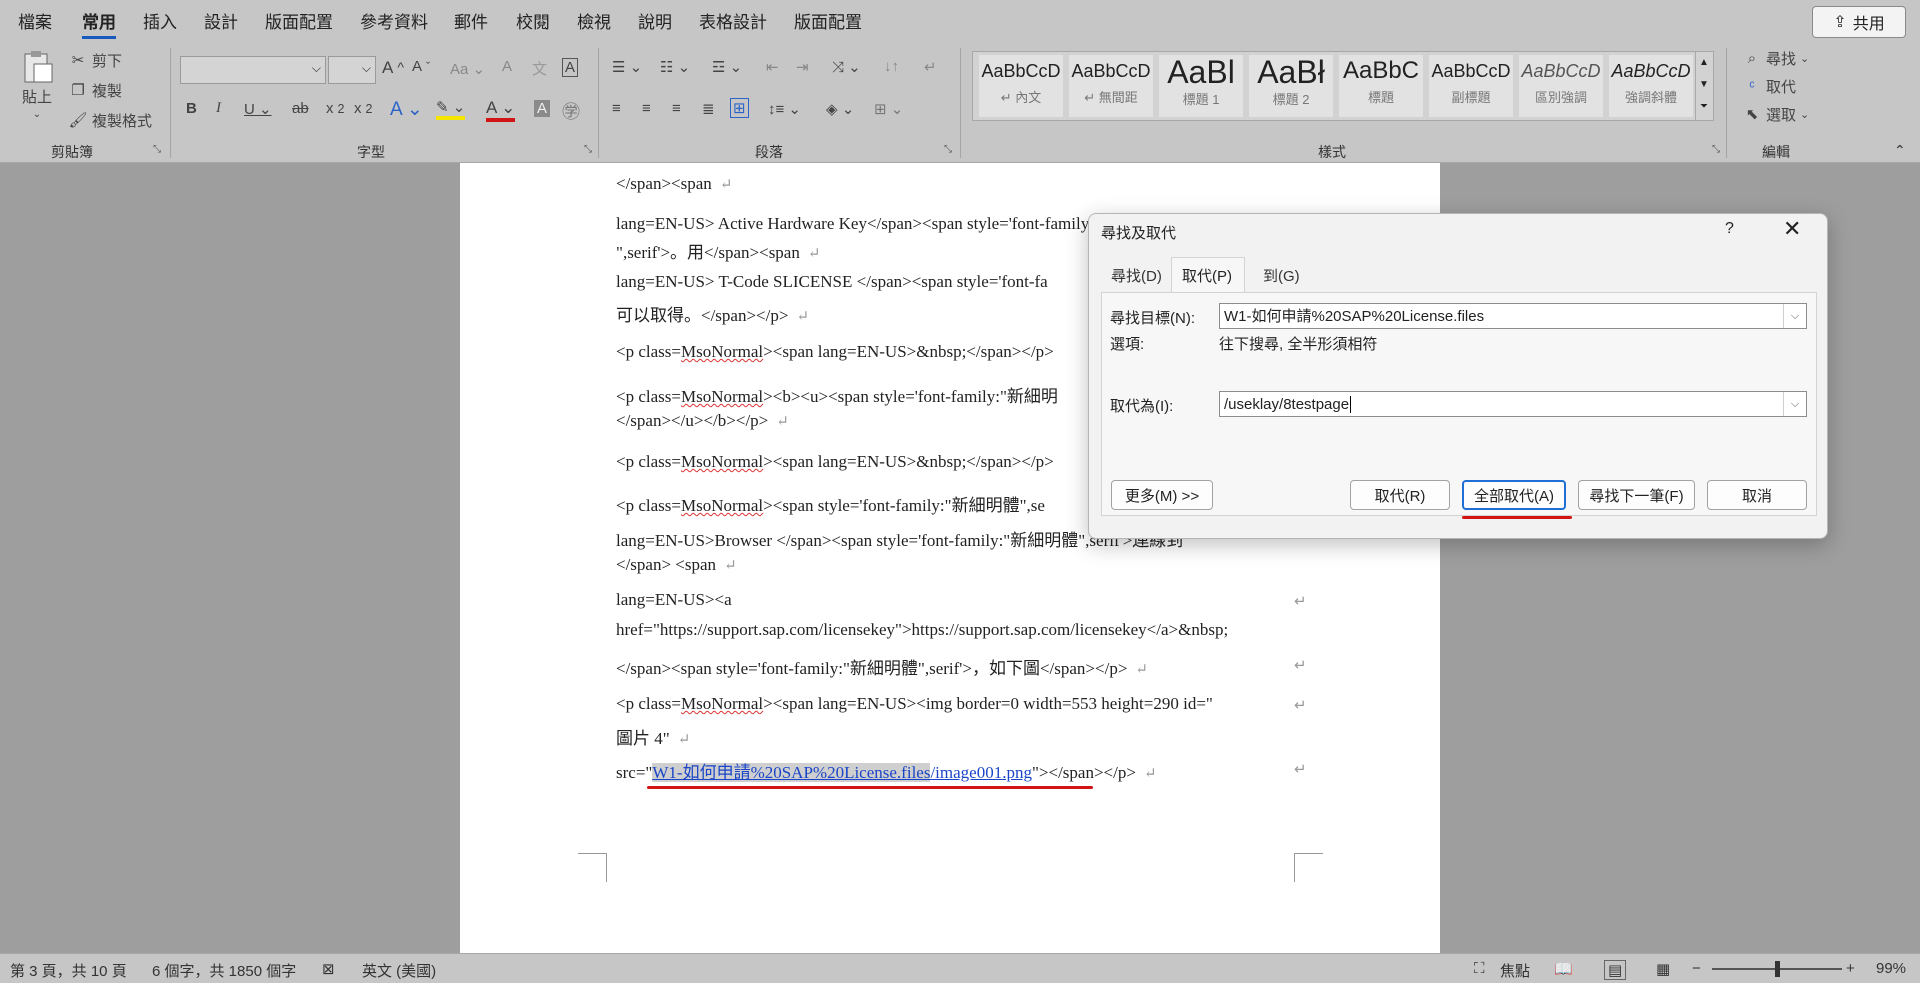 The height and width of the screenshot is (983, 1920). Describe the element at coordinates (399, 970) in the screenshot. I see `language-indicator: 英文 (美國)` at that location.